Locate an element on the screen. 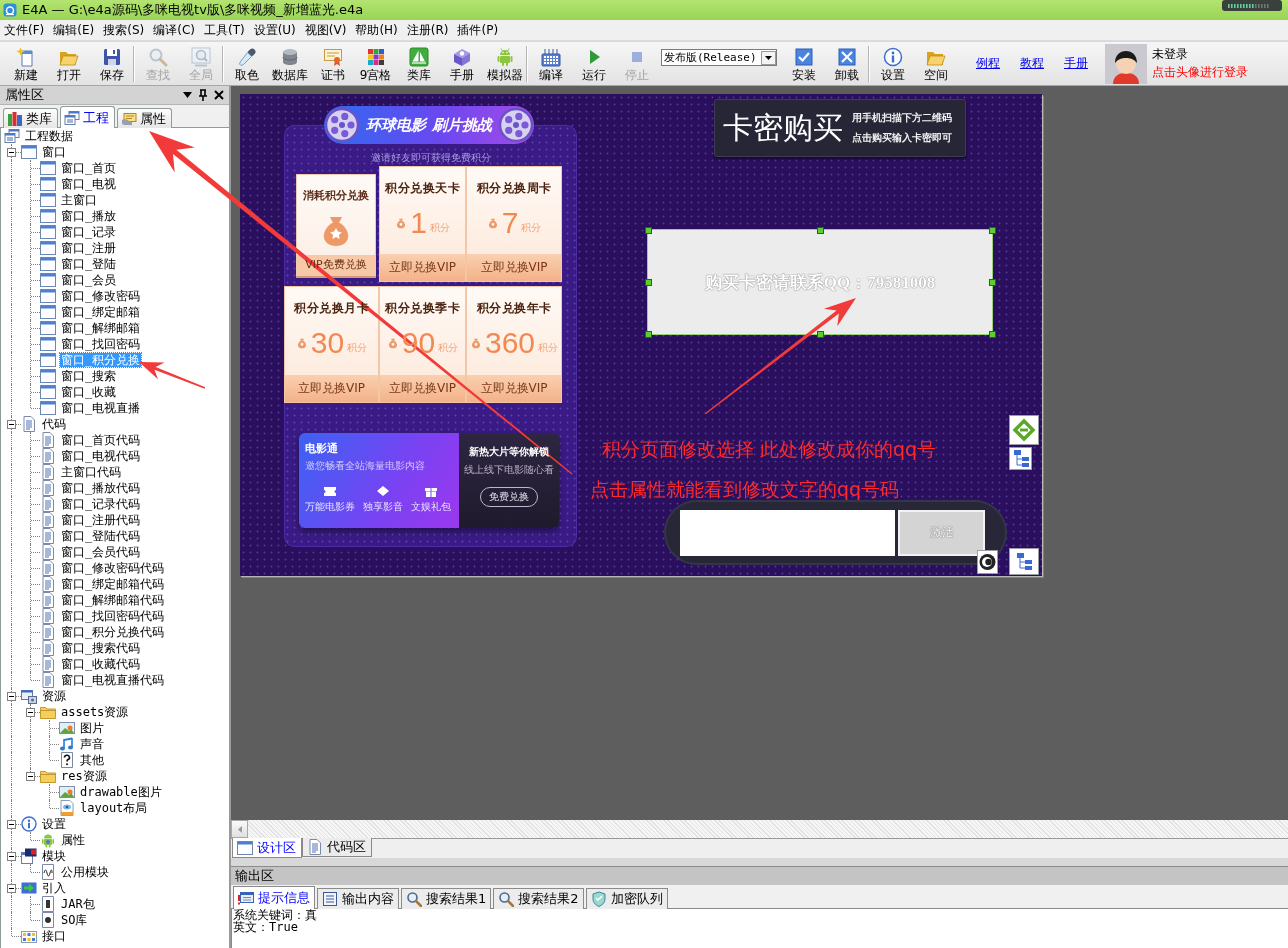 This screenshot has width=1288, height=948. tree-item: 窗口_解绑邮箱代码 is located at coordinates (113, 600).